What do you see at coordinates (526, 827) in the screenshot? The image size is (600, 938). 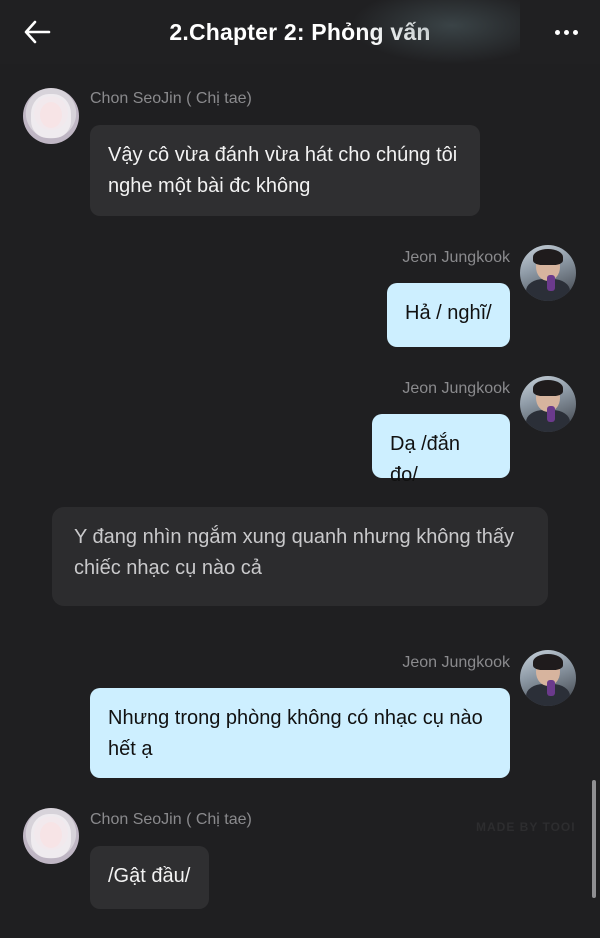 I see `watermark: MADE BY TOOI` at bounding box center [526, 827].